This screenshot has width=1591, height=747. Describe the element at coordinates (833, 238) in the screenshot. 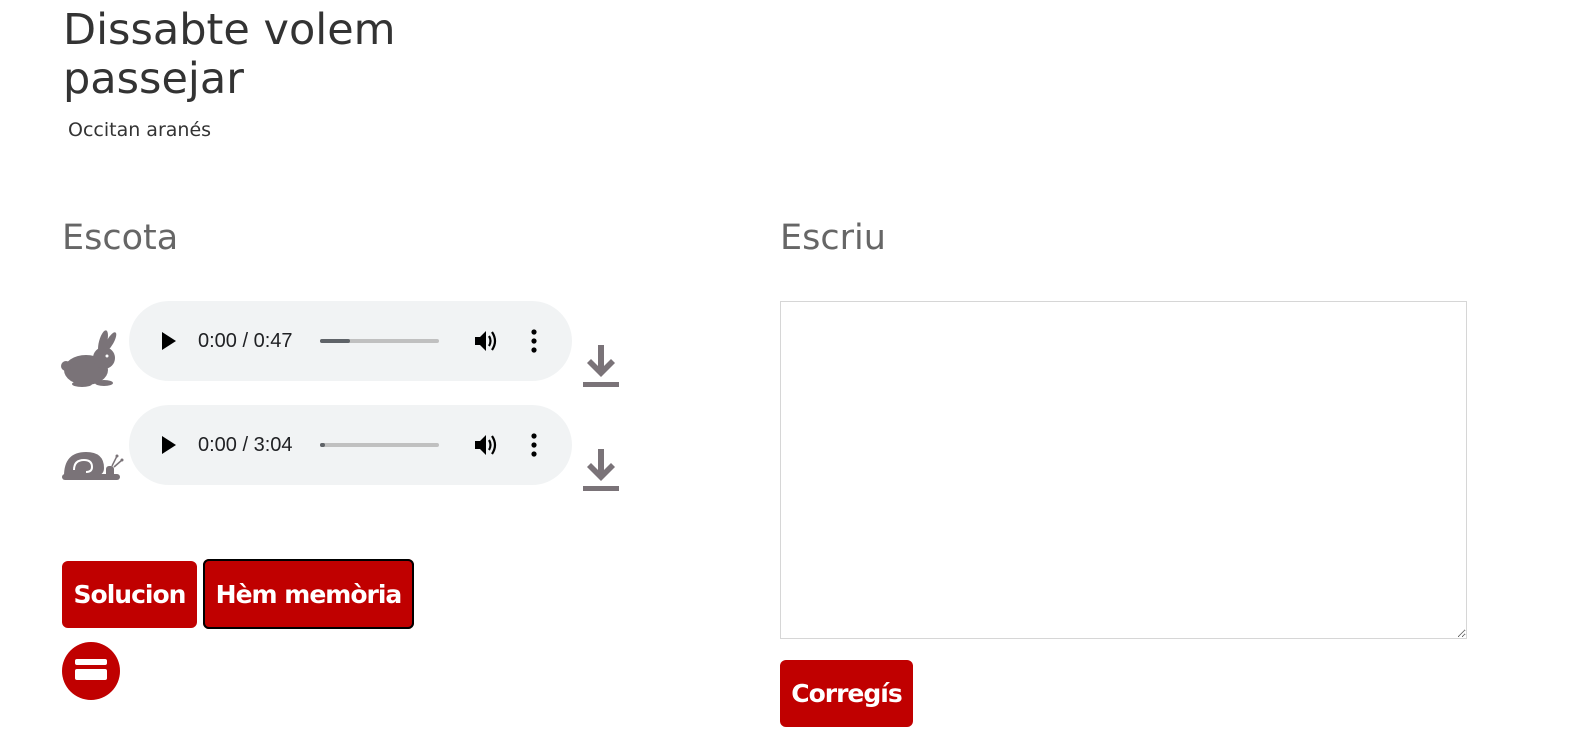

I see `write-heading: Escriu` at that location.